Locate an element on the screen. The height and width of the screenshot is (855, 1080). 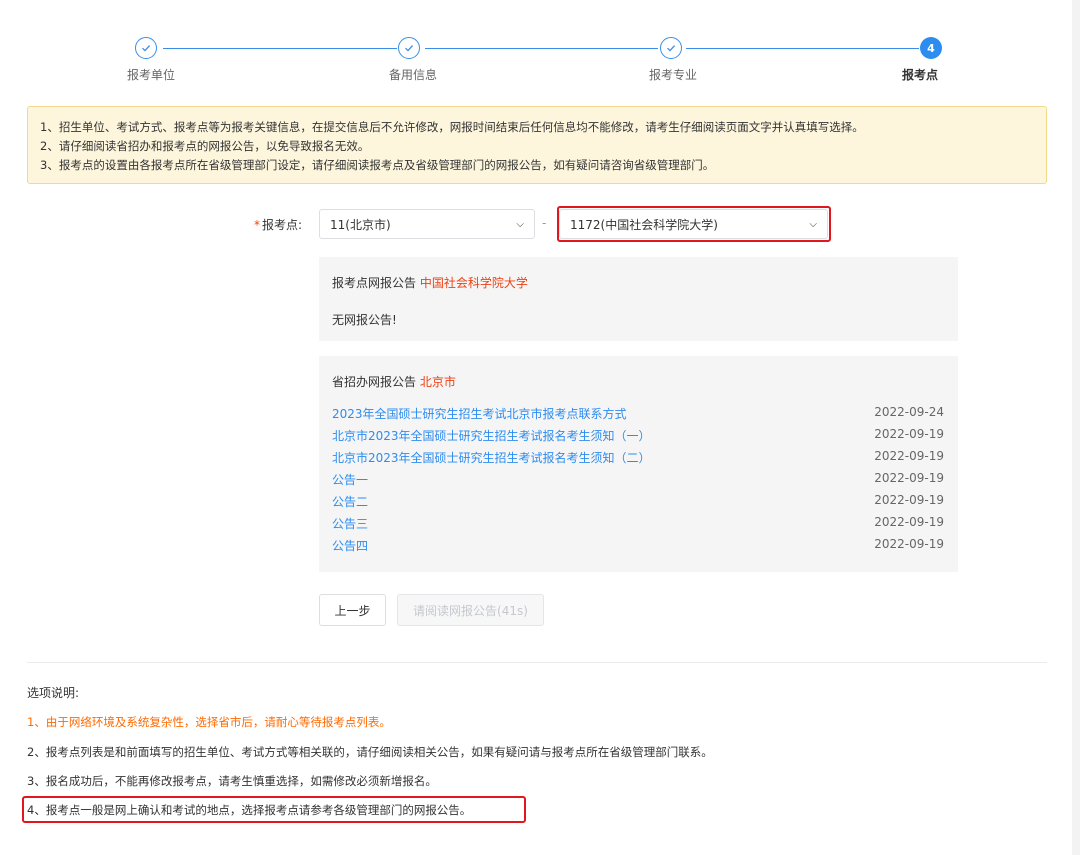
site-select-highlight is located at coordinates (694, 224).